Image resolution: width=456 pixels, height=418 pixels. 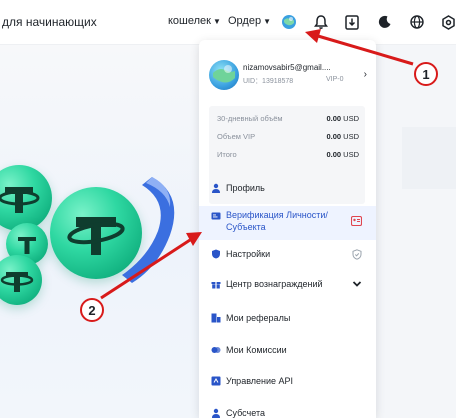 I want to click on menu-label: Мои Комиссии, so click(x=256, y=350).